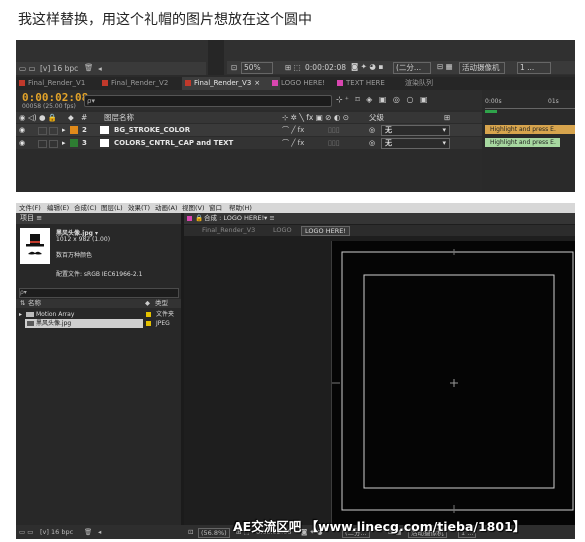 The width and height of the screenshot is (585, 542). I want to click on menu-composition: 合成(C), so click(85, 208).